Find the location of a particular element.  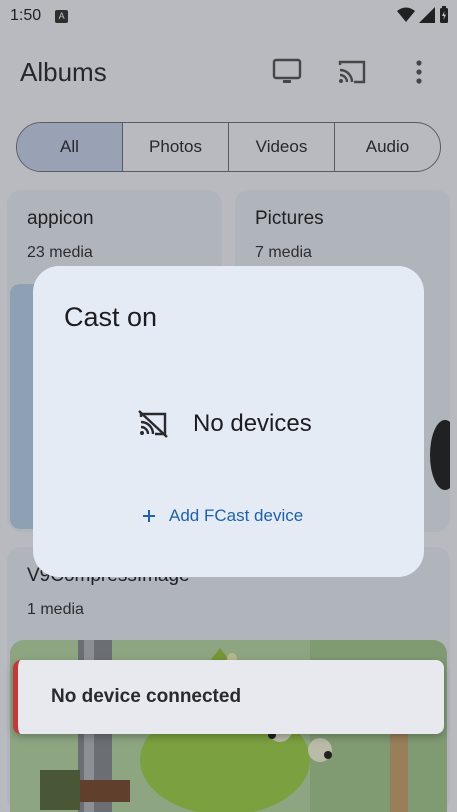

no-device-snackbar: No device connected is located at coordinates (228, 697).